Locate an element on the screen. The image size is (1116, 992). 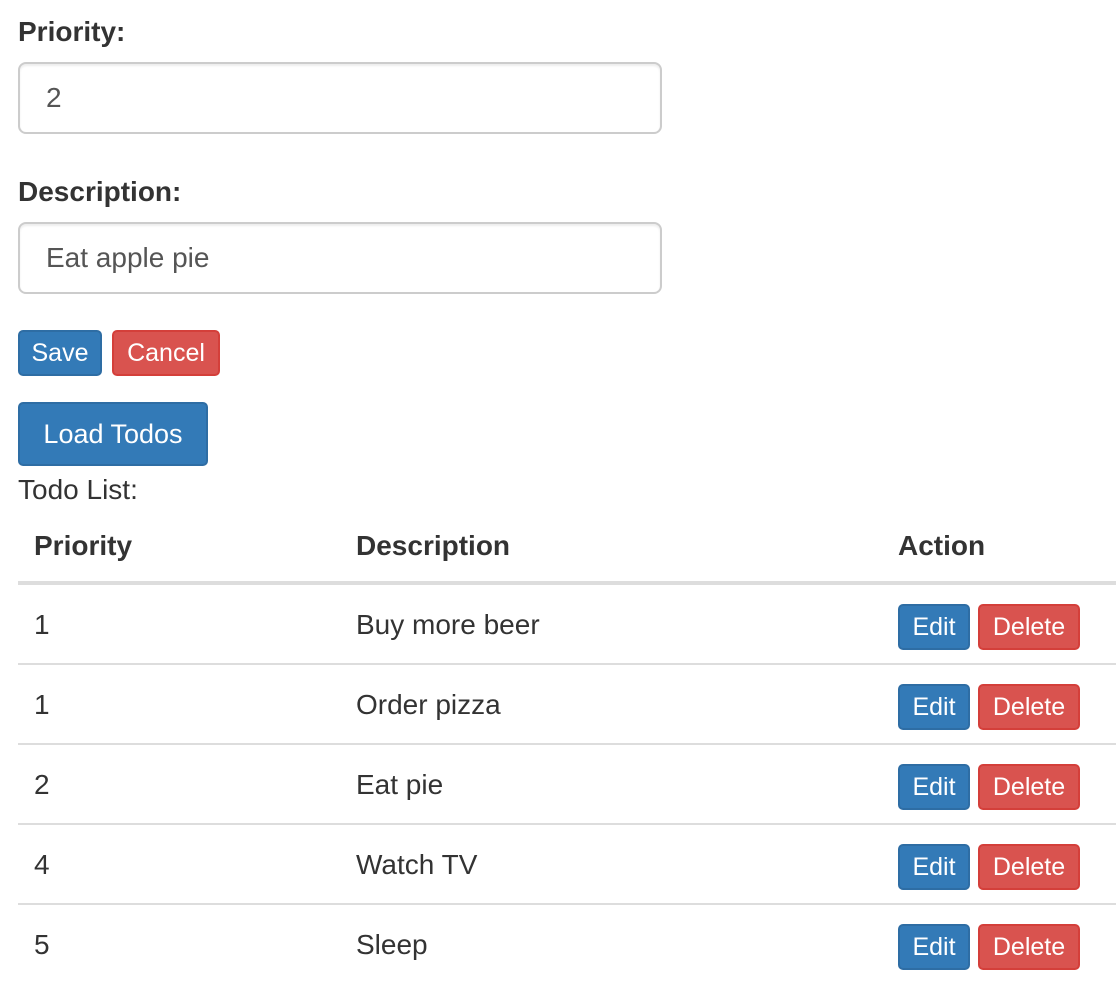
description-input is located at coordinates (340, 258).